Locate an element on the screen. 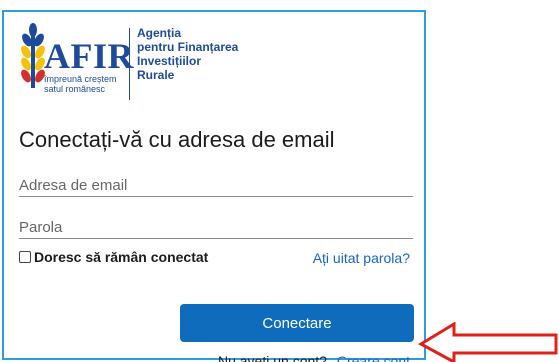  agency-line-1: Agenția is located at coordinates (159, 33).